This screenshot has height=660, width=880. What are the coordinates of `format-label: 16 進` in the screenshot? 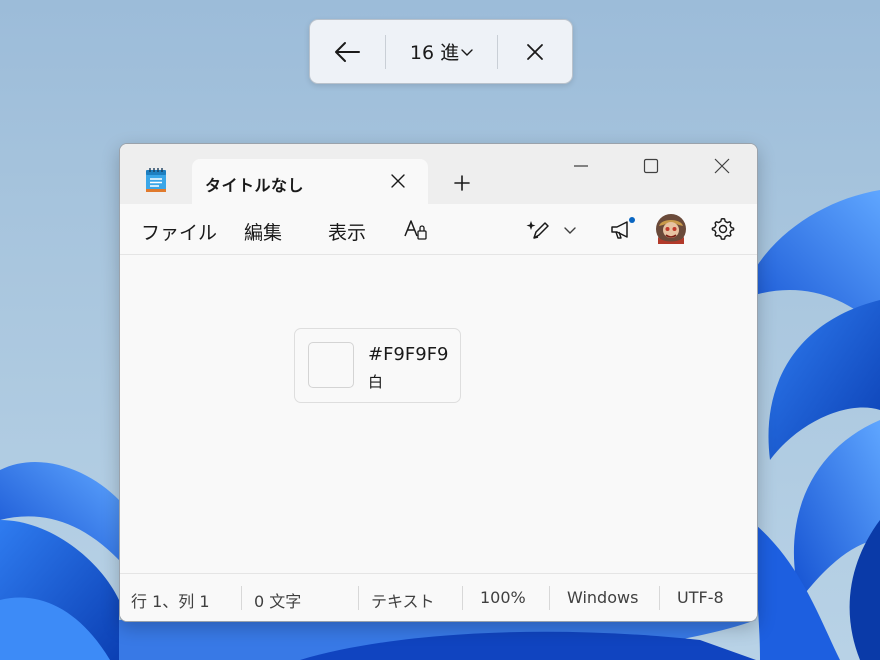 It's located at (434, 53).